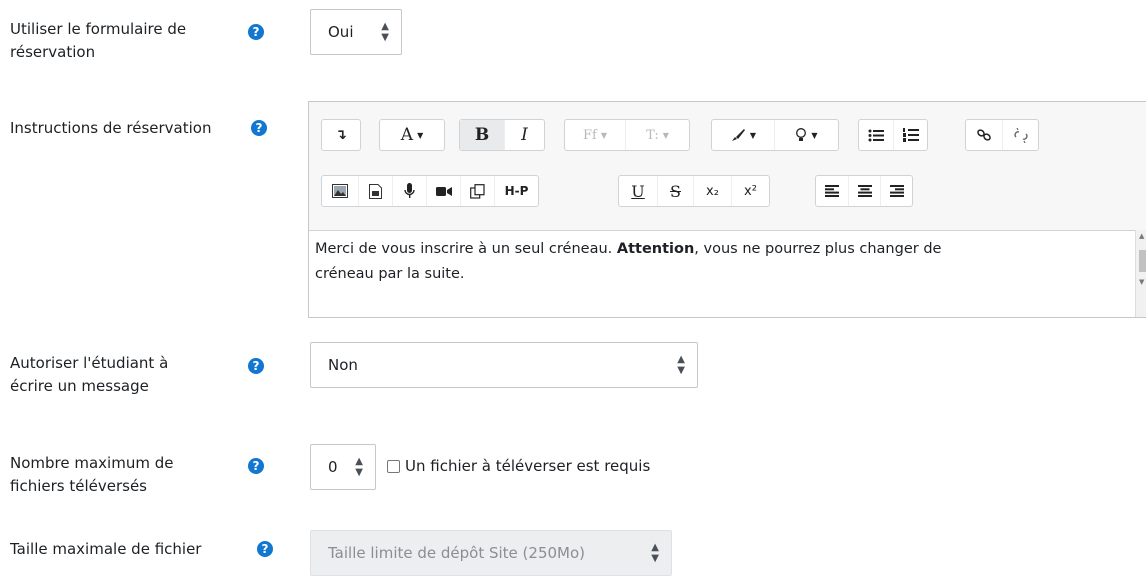 This screenshot has height=576, width=1146. I want to click on background-color-button: ▼, so click(806, 135).